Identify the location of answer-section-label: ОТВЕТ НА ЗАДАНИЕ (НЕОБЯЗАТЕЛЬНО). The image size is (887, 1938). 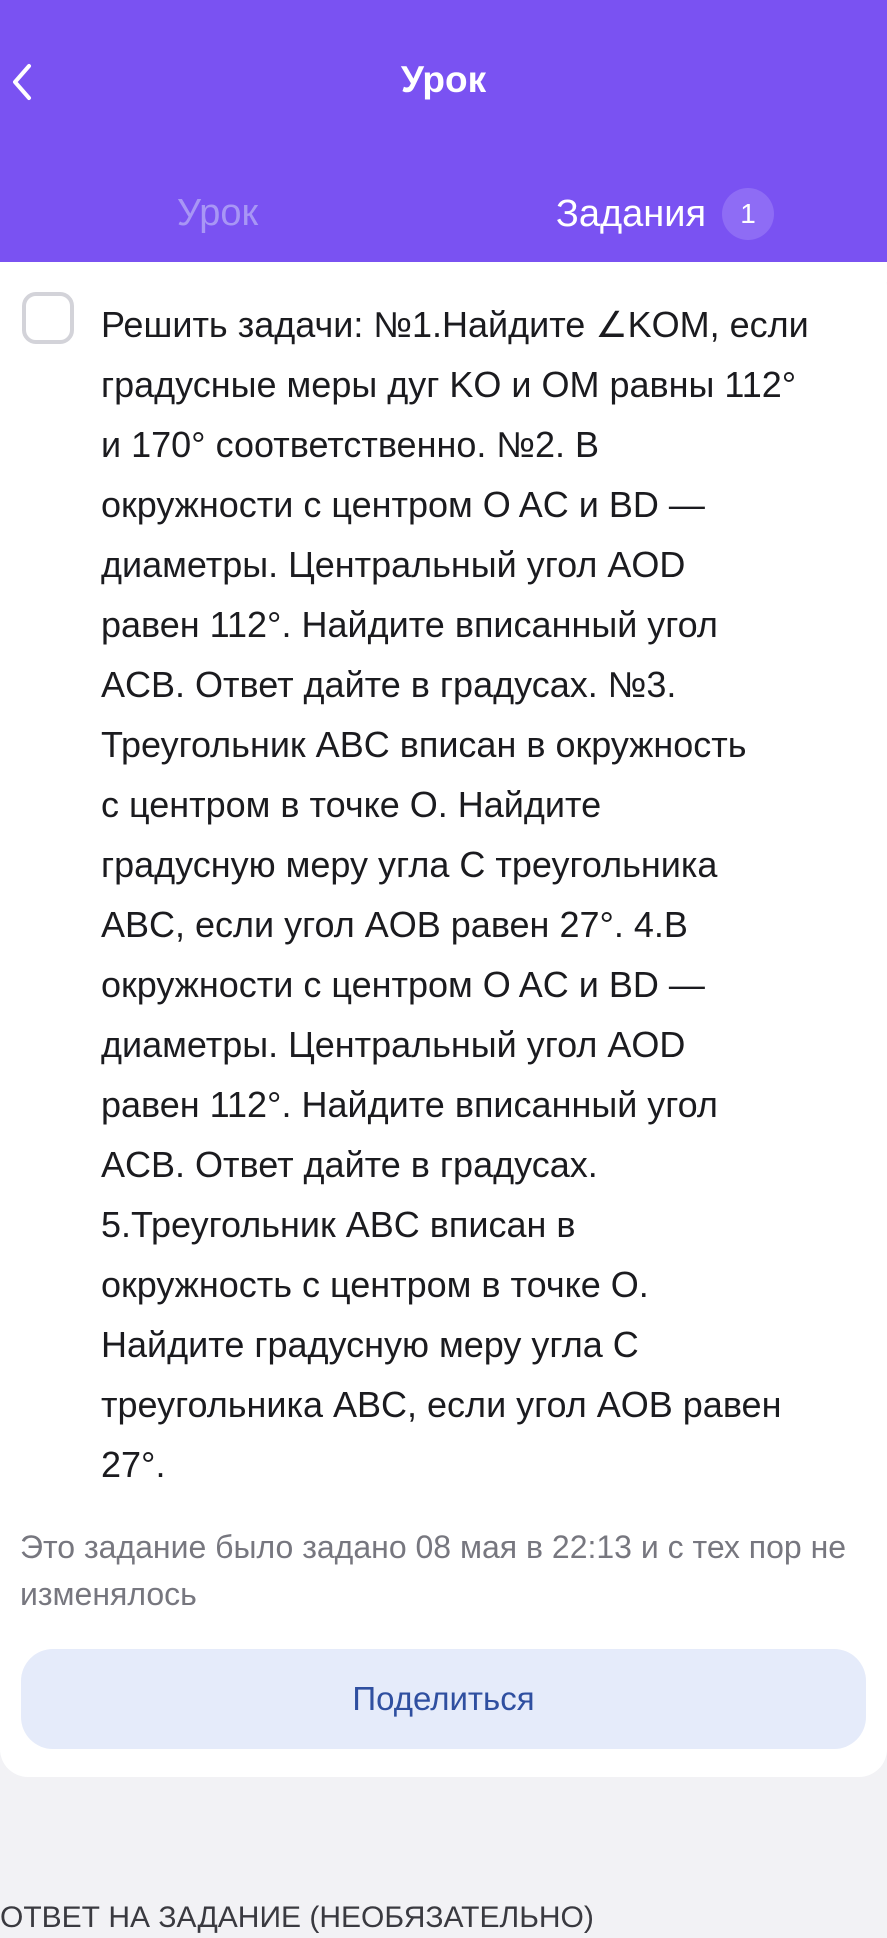
(297, 1917).